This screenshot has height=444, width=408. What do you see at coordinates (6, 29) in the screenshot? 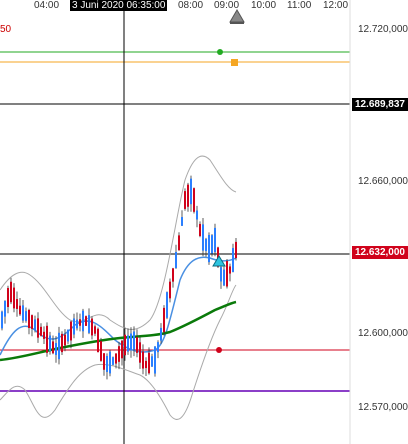
I see `indicator-period-label: 50` at bounding box center [6, 29].